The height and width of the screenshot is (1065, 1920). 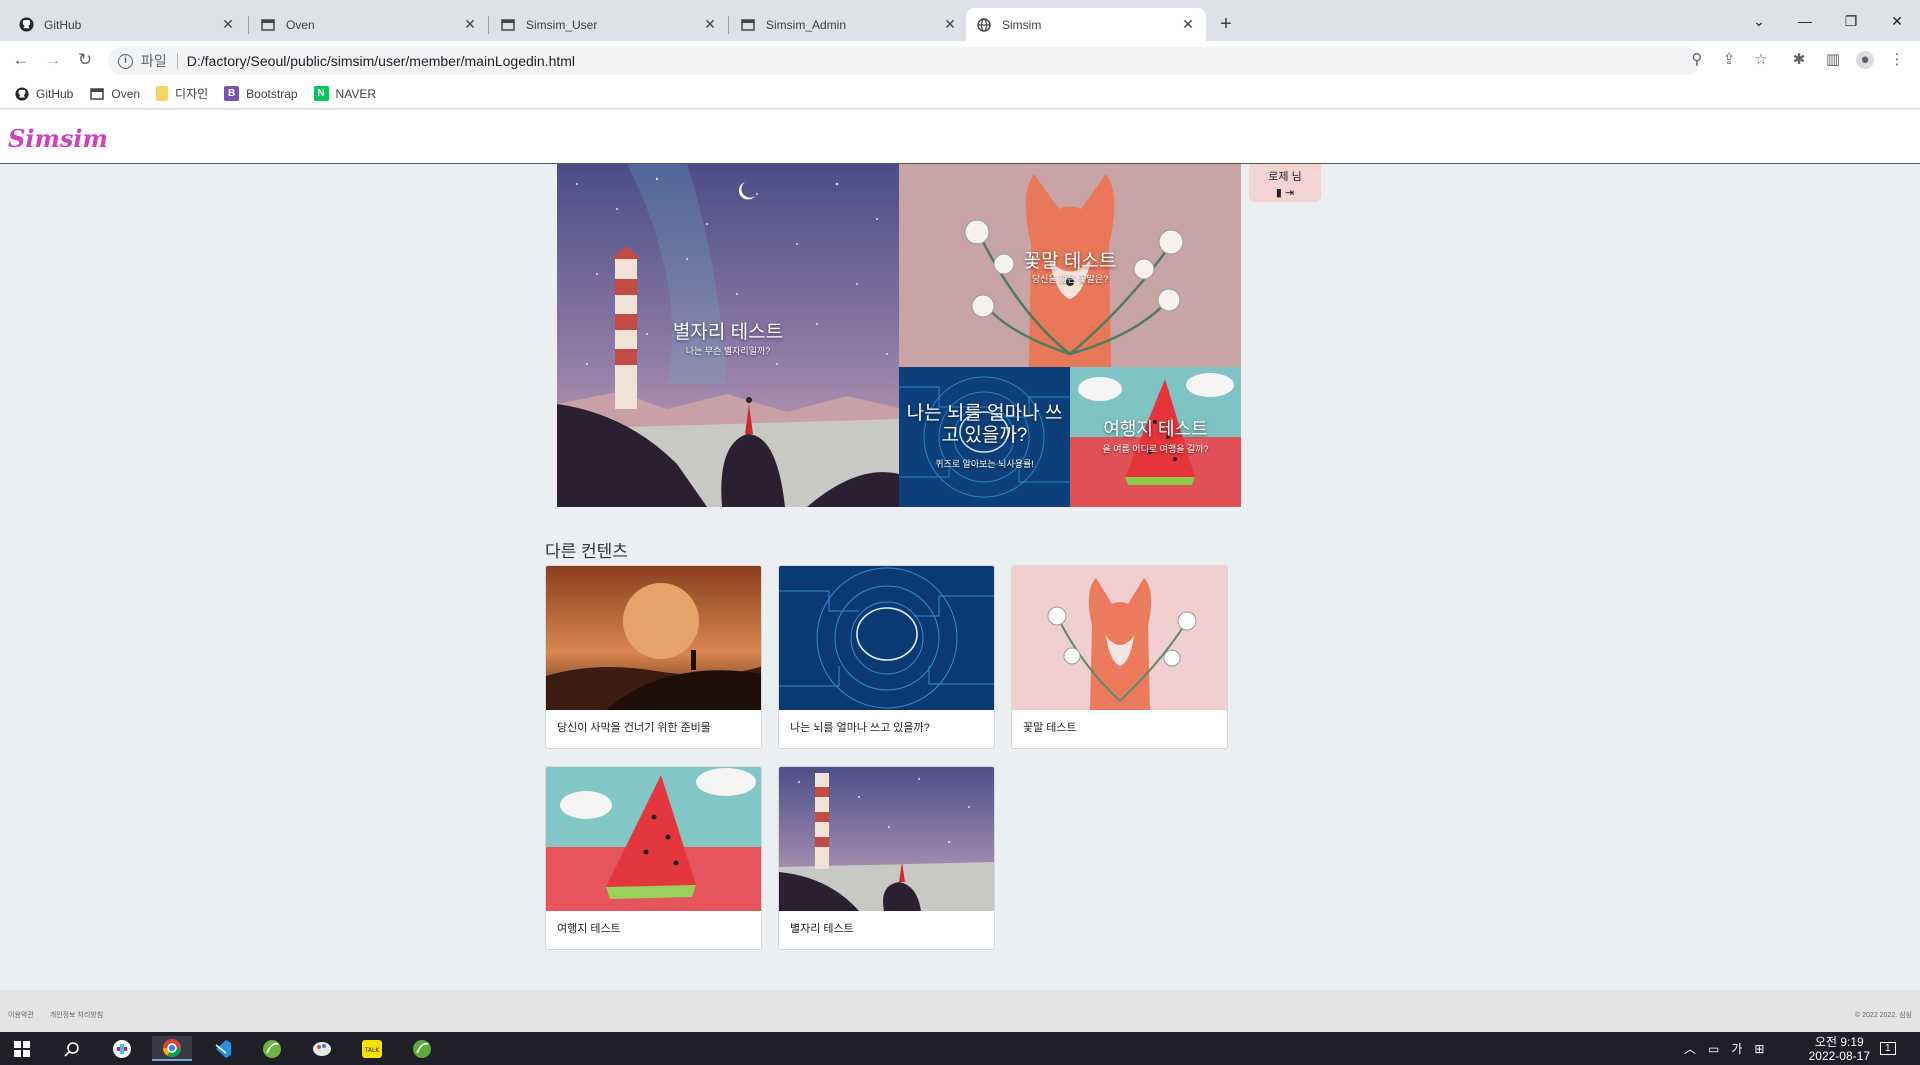 I want to click on naver-icon: N, so click(x=321, y=93).